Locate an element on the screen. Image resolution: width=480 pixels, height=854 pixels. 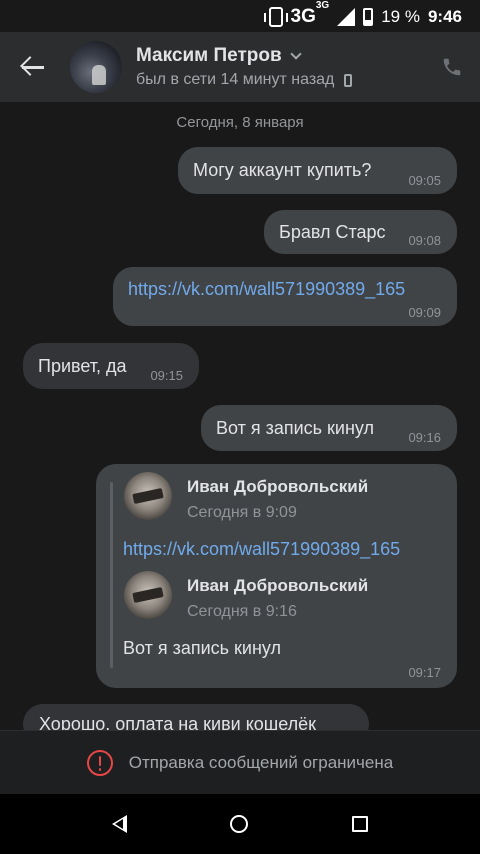
nav-back-icon is located at coordinates (119, 824).